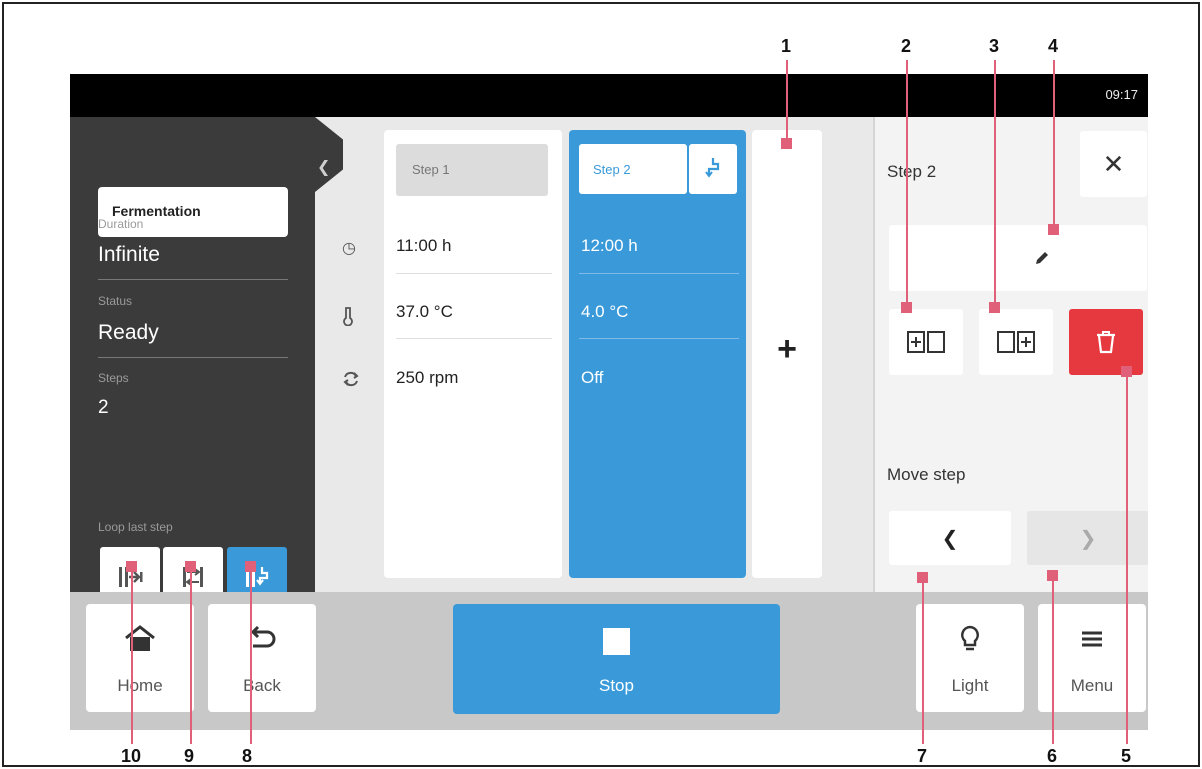 This screenshot has height=769, width=1202. What do you see at coordinates (604, 312) in the screenshot?
I see `step-2-temperature: 4.0 °C` at bounding box center [604, 312].